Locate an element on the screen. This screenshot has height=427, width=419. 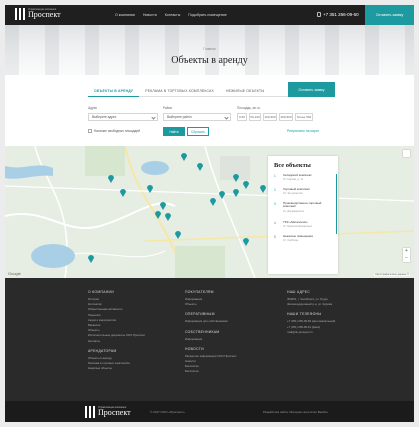
footer-heading: НАШИ ТЕЛЕФОНЫ is located at coordinates (304, 314).